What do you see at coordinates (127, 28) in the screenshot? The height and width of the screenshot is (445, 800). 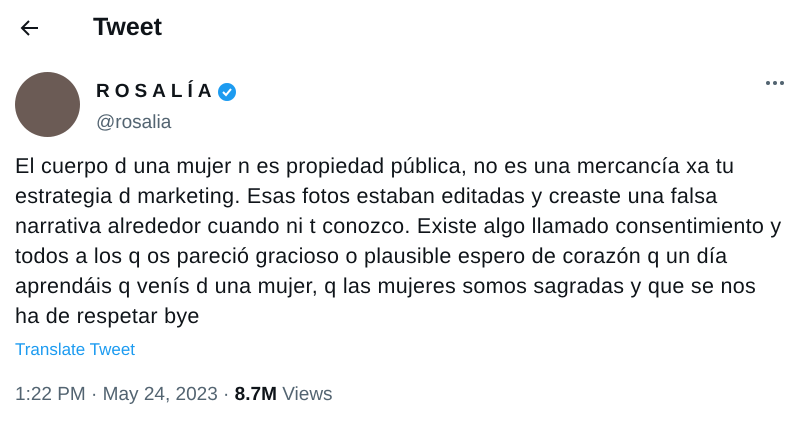 I see `page-title: Tweet` at bounding box center [127, 28].